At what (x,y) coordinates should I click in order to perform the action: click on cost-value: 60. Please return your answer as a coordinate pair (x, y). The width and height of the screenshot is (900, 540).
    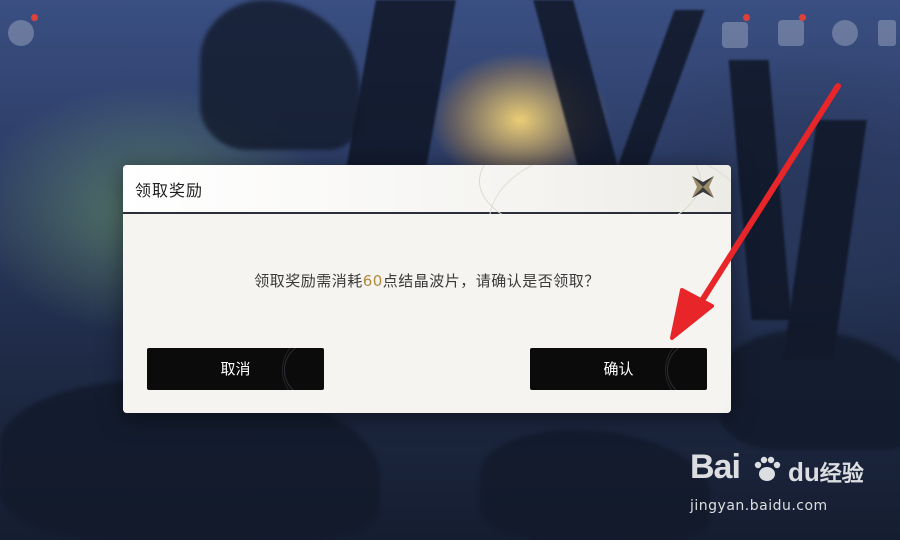
    Looking at the image, I should click on (372, 281).